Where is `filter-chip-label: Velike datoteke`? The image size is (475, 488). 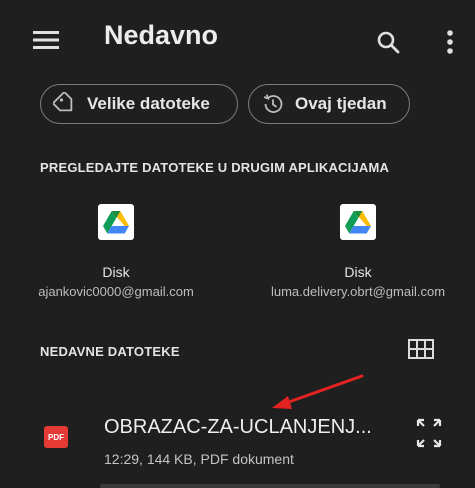 filter-chip-label: Velike datoteke is located at coordinates (148, 103).